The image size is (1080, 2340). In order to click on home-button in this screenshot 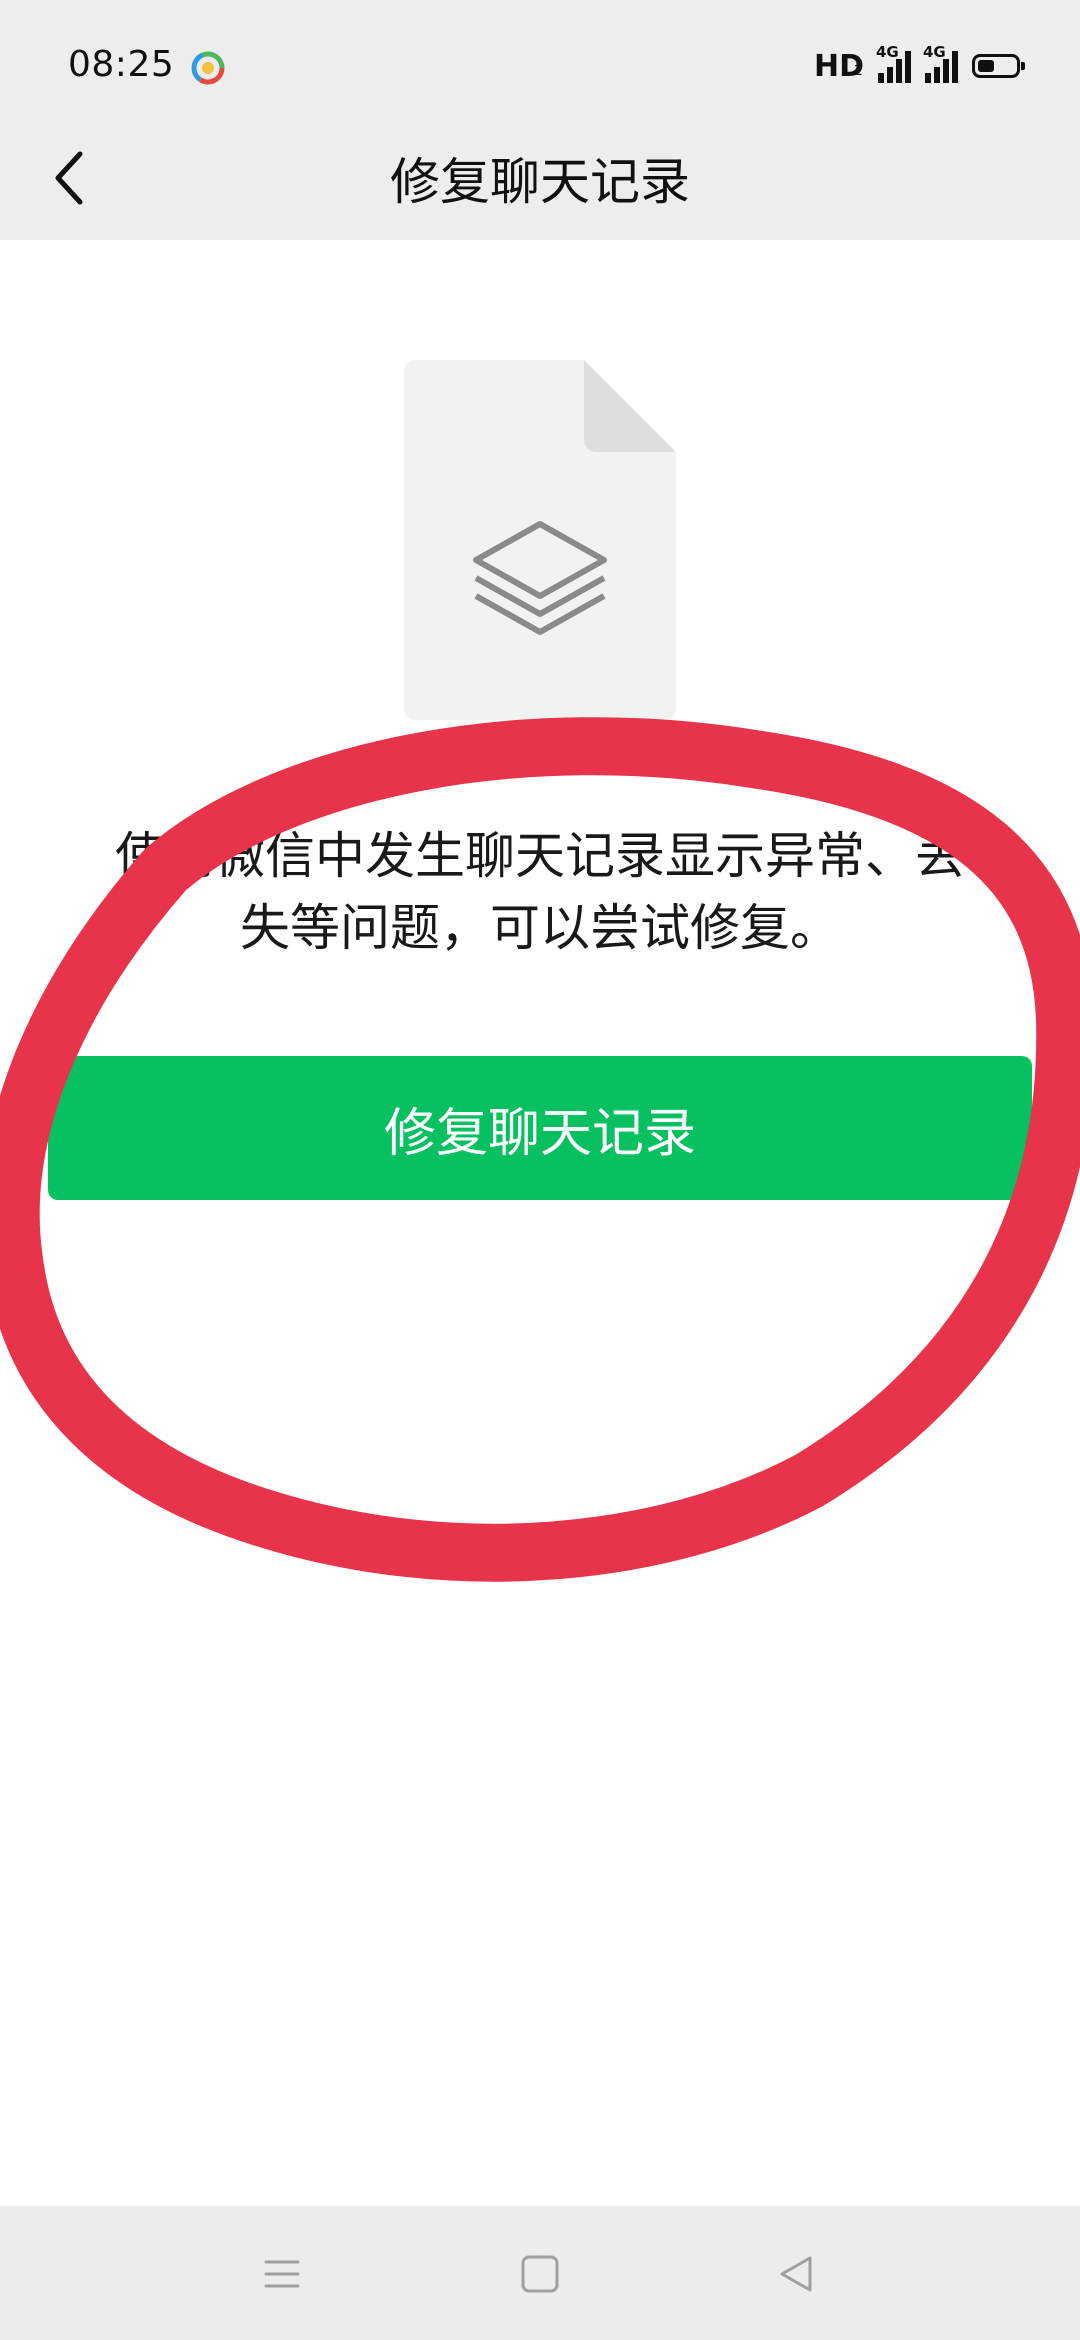, I will do `click(540, 2274)`.